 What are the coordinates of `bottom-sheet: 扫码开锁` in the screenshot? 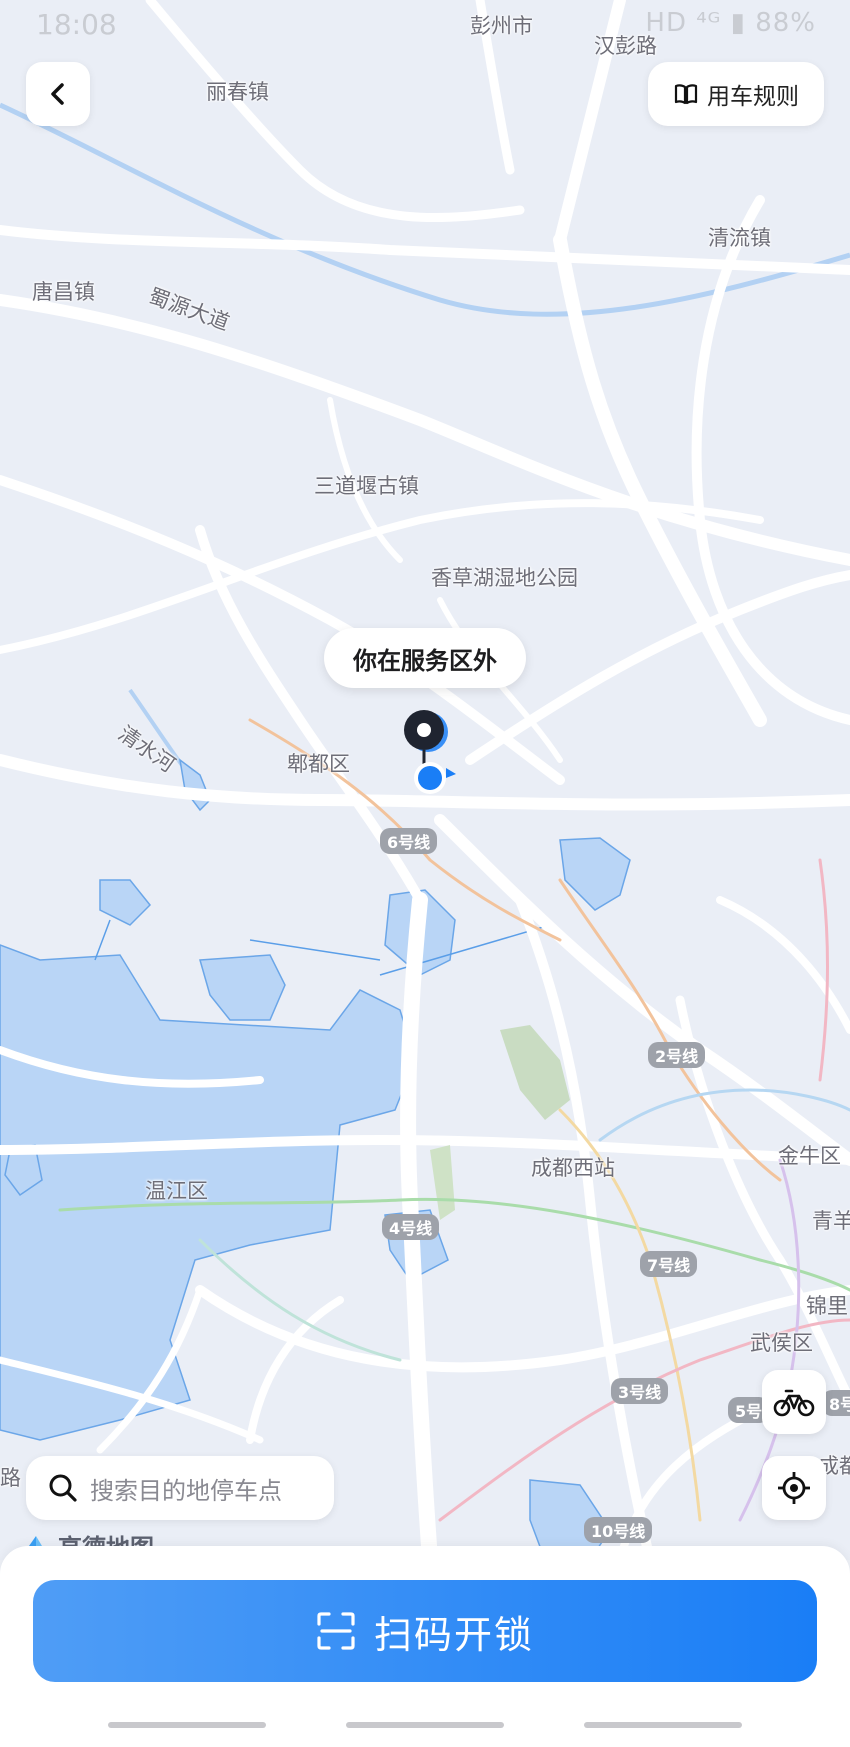 It's located at (425, 1646).